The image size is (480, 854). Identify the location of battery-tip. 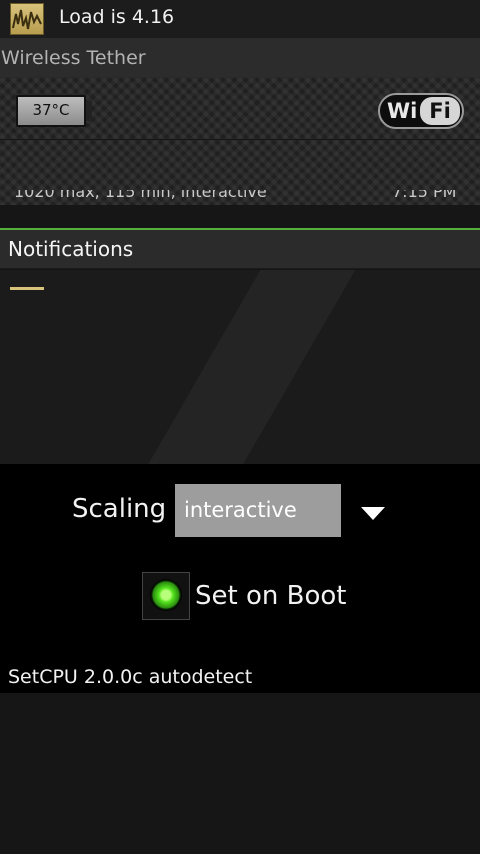
(89, 111).